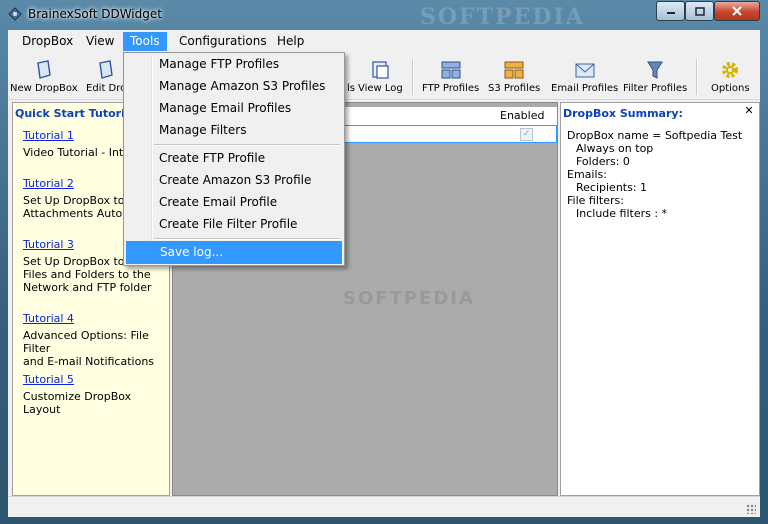 The height and width of the screenshot is (524, 768). What do you see at coordinates (384, 15) in the screenshot?
I see `title-bar: BrainexSoft DDWidget SOFTPEDIA` at bounding box center [384, 15].